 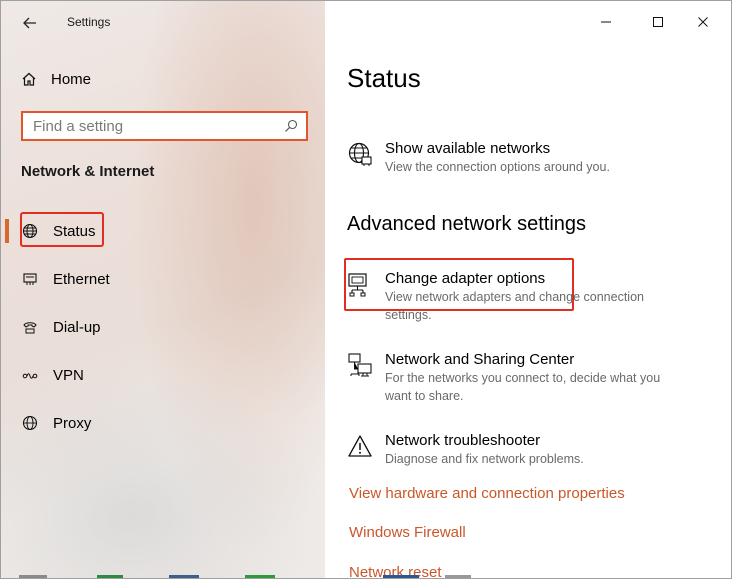 I want to click on section-heading: Advanced network settings, so click(x=467, y=224).